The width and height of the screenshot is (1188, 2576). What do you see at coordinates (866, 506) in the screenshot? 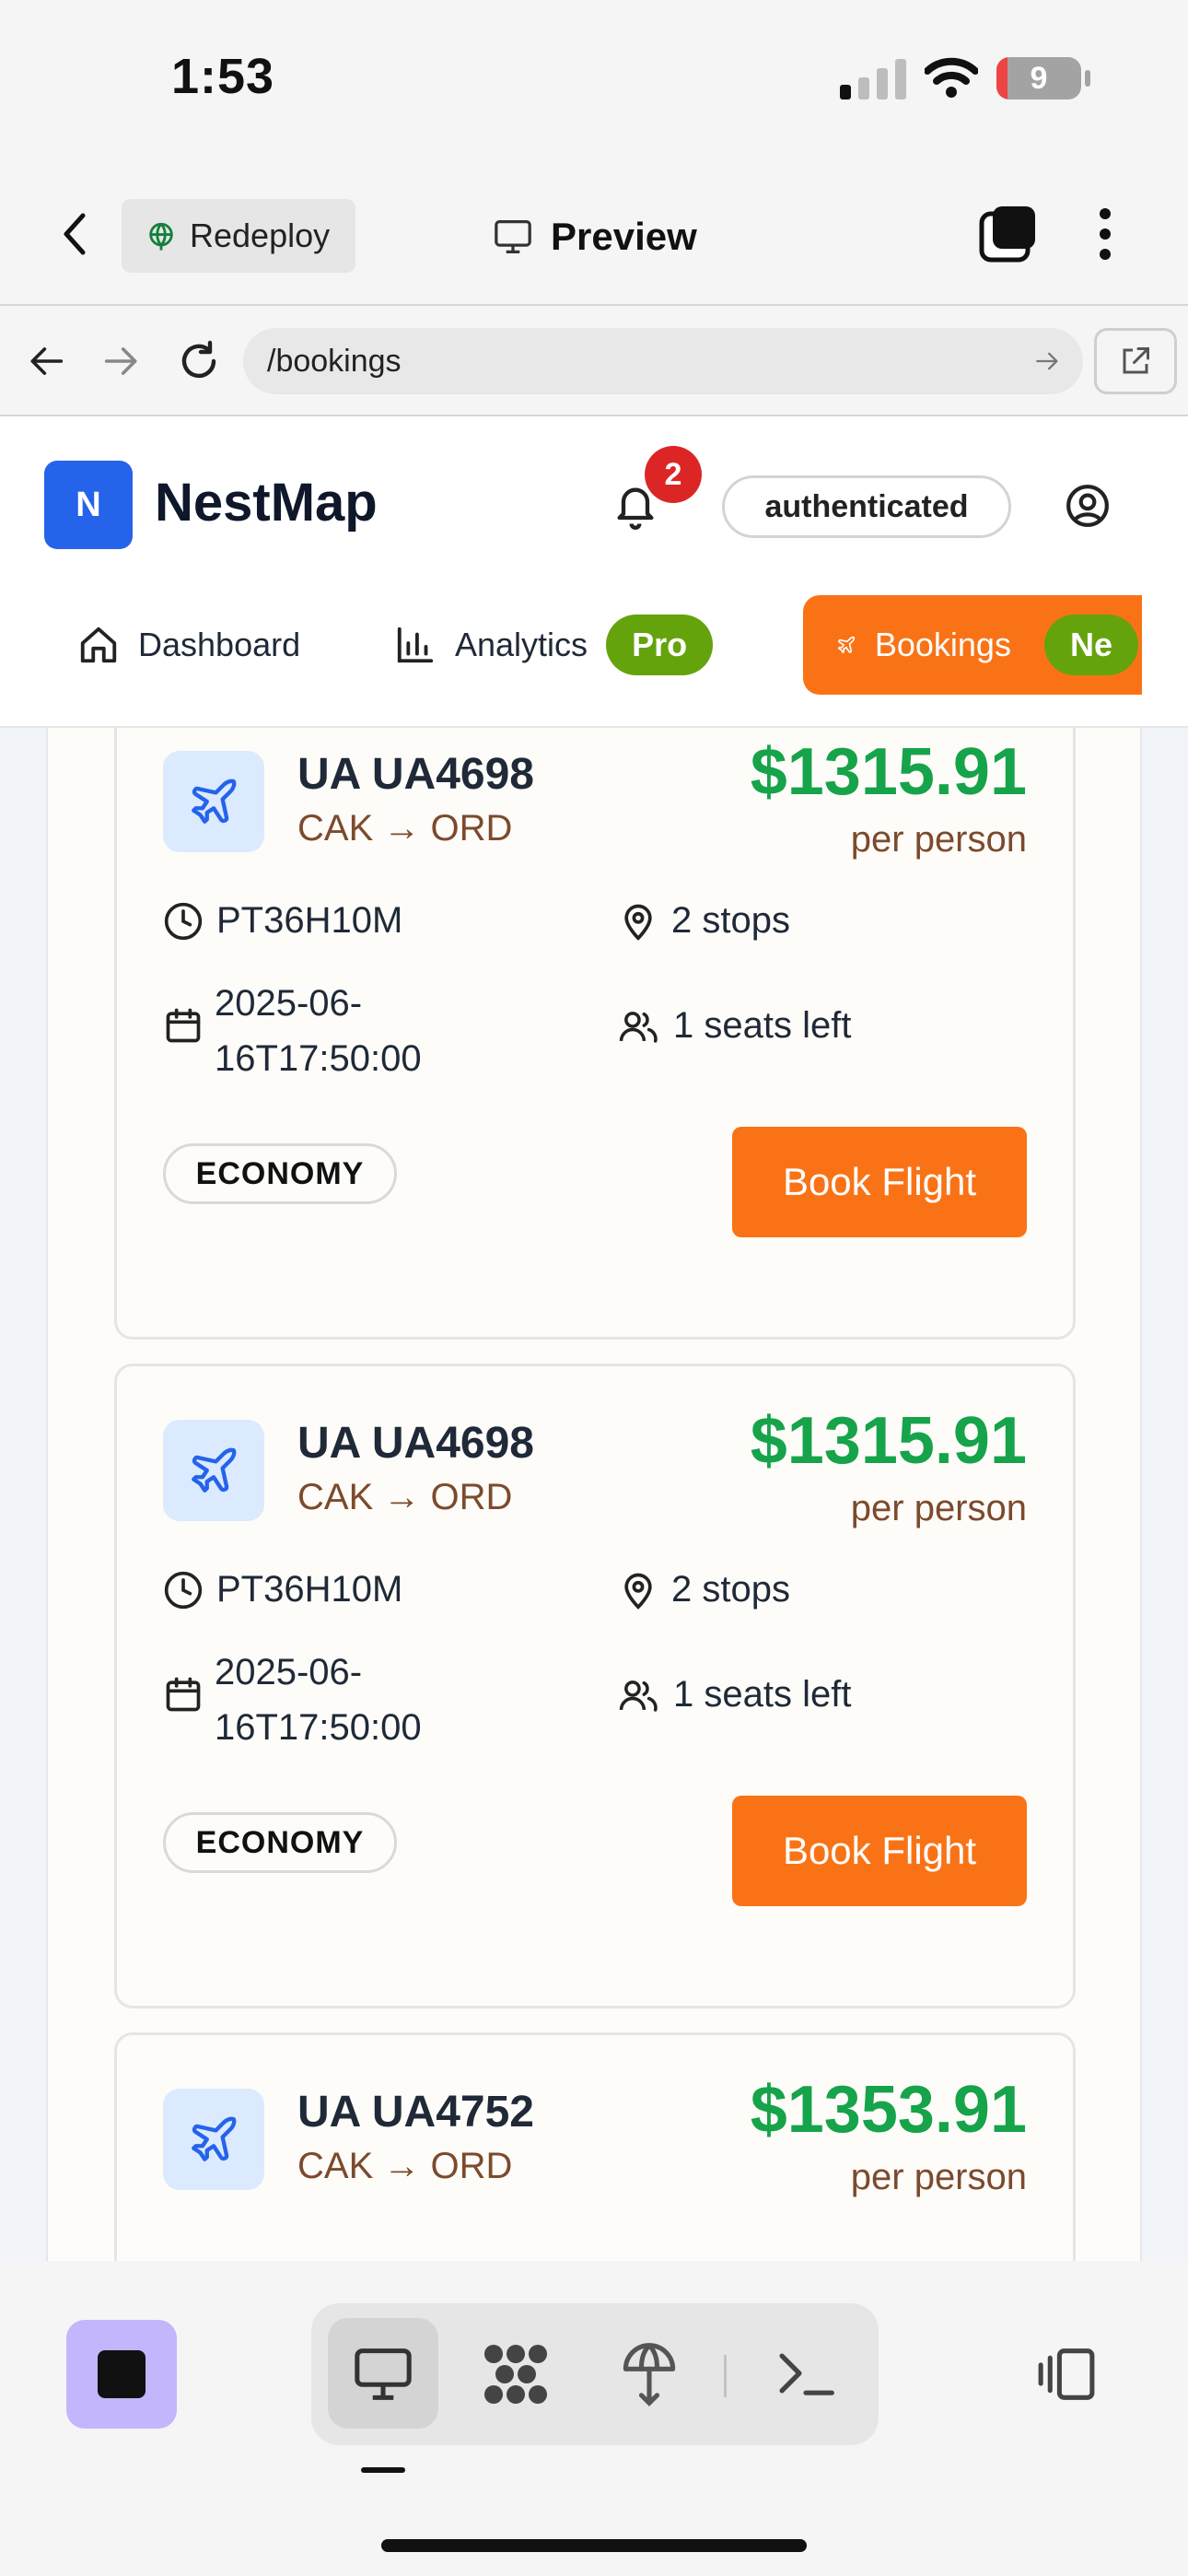
I see `auth-status-badge: authenticated` at bounding box center [866, 506].